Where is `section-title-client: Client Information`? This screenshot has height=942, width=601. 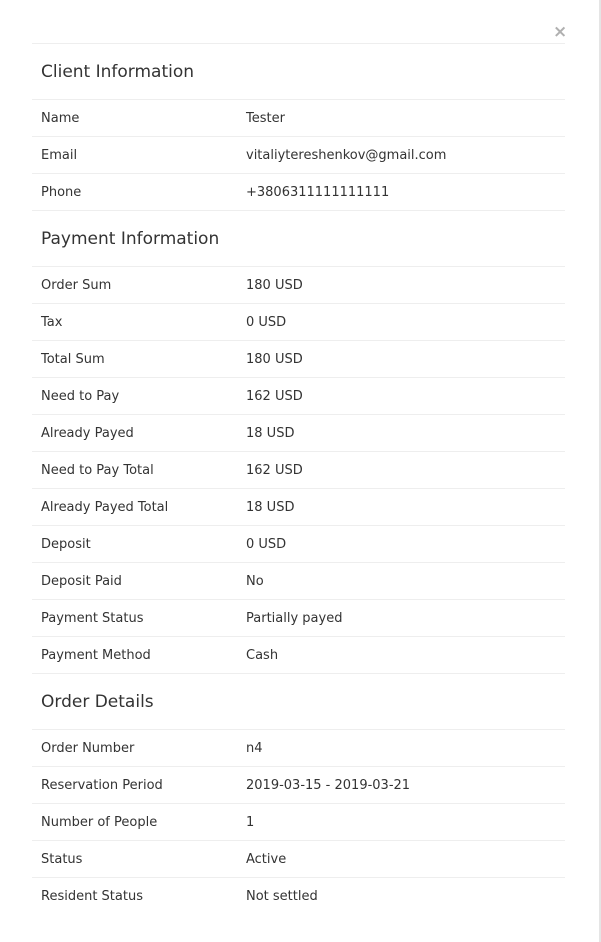
section-title-client: Client Information is located at coordinates (298, 72).